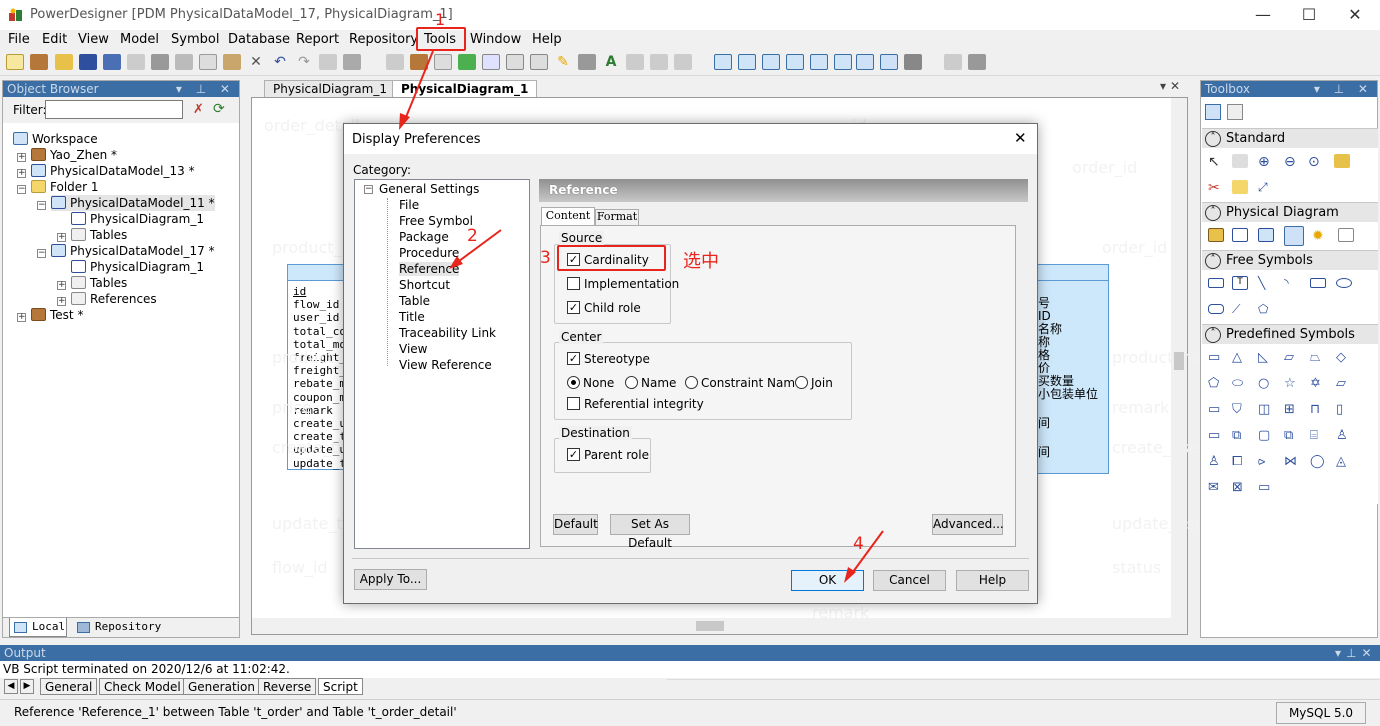 The width and height of the screenshot is (1380, 726). What do you see at coordinates (913, 62) in the screenshot?
I see `result-list-icon` at bounding box center [913, 62].